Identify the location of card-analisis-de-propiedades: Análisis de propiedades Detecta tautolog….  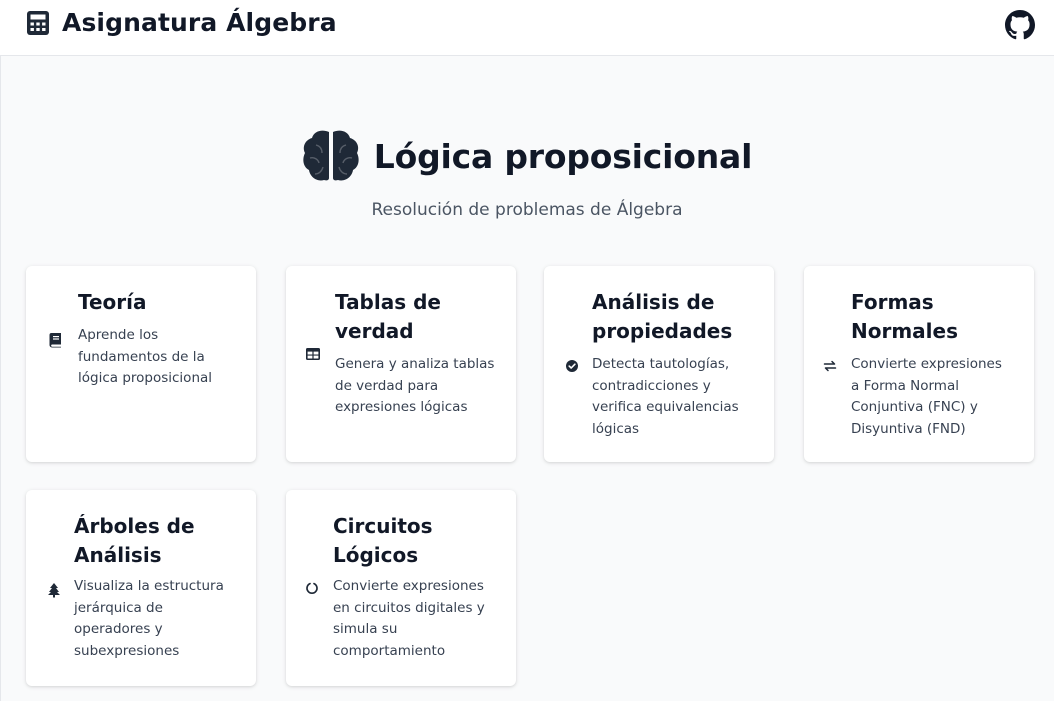
(659, 364).